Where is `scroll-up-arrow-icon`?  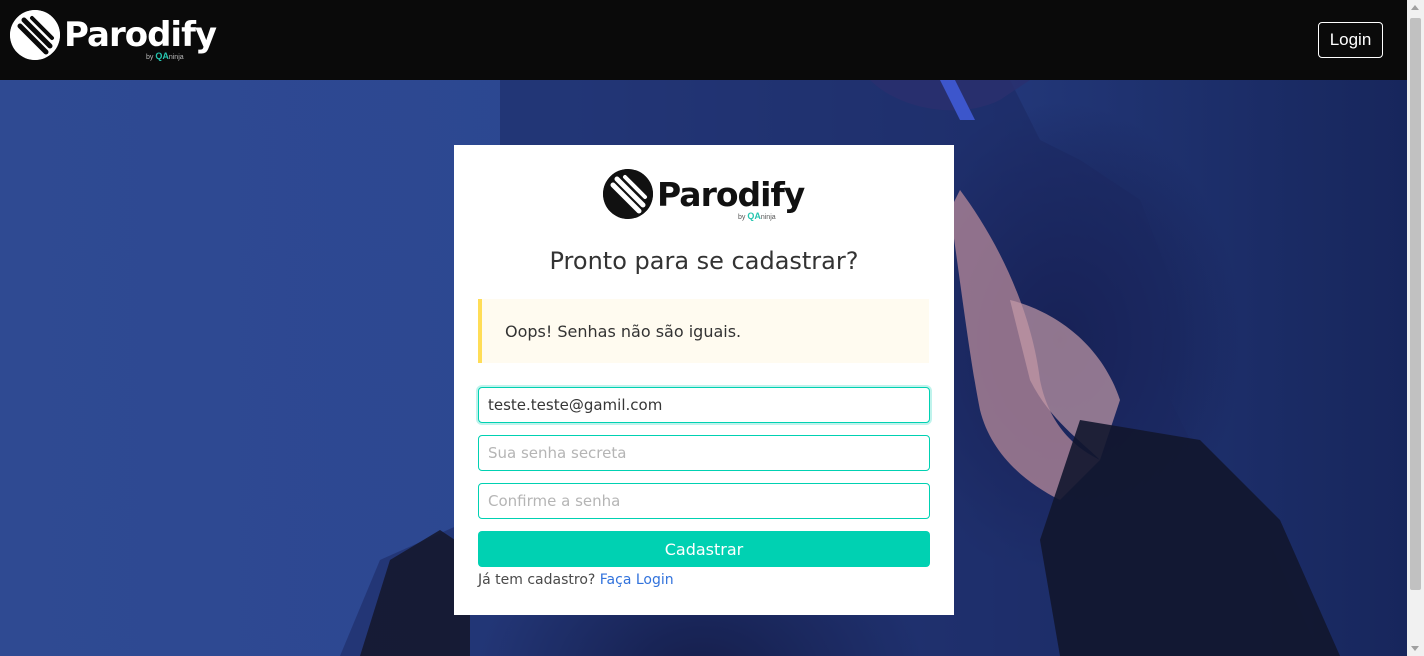
scroll-up-arrow-icon is located at coordinates (1415, 7).